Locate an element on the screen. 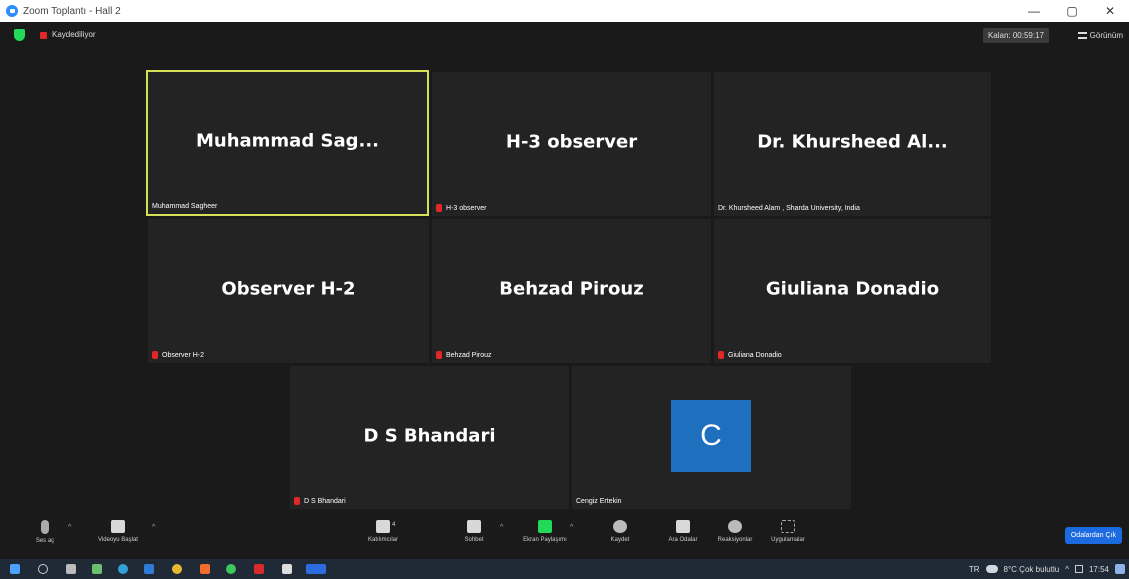  video-tile: H-3 observer H-3 observer is located at coordinates (571, 144).